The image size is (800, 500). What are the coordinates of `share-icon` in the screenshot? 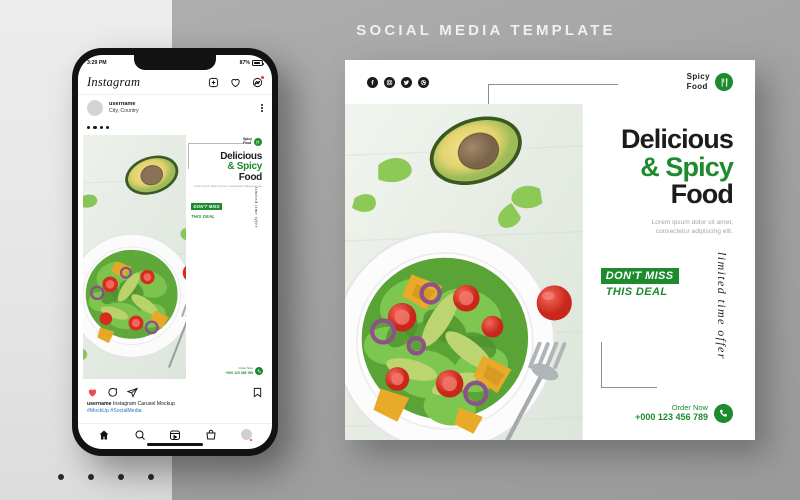 It's located at (132, 392).